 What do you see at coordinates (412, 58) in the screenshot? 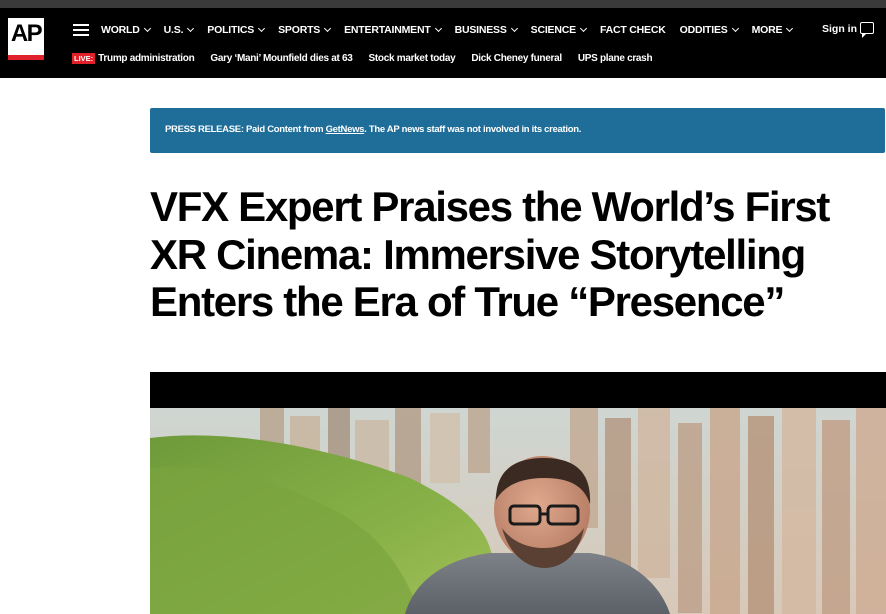
I see `trending-link: Stock market today` at bounding box center [412, 58].